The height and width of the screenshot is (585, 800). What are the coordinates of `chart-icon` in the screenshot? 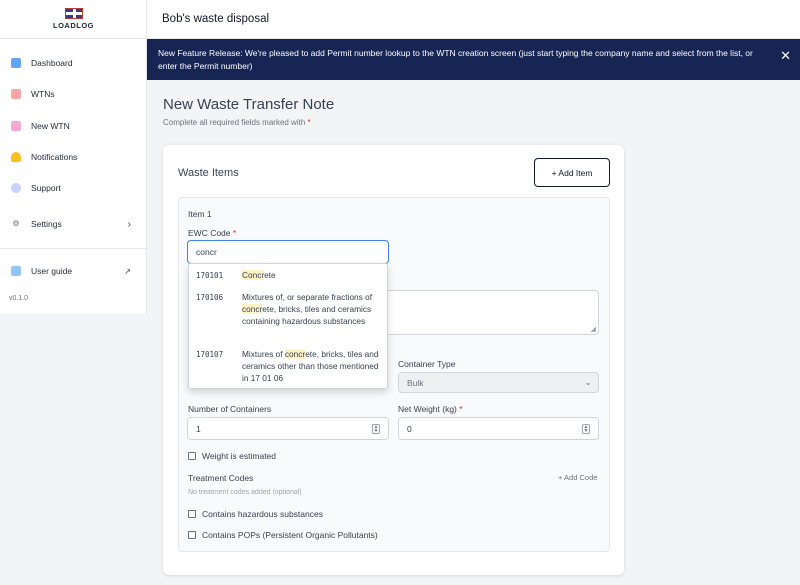 It's located at (16, 63).